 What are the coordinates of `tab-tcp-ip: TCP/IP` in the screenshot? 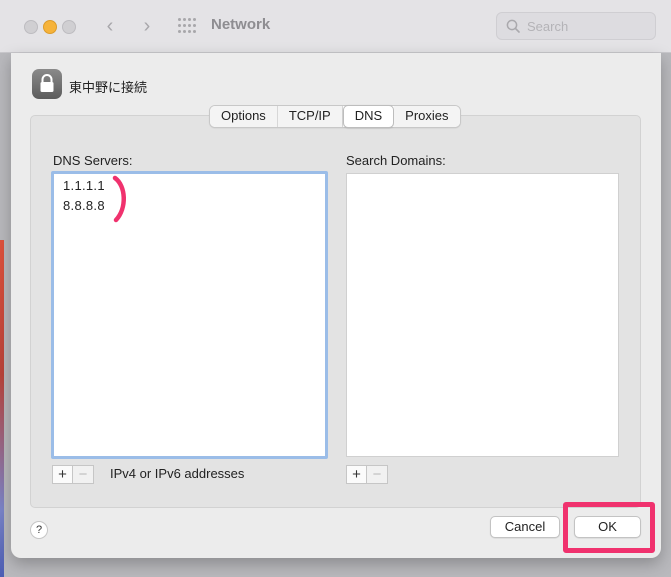 It's located at (310, 116).